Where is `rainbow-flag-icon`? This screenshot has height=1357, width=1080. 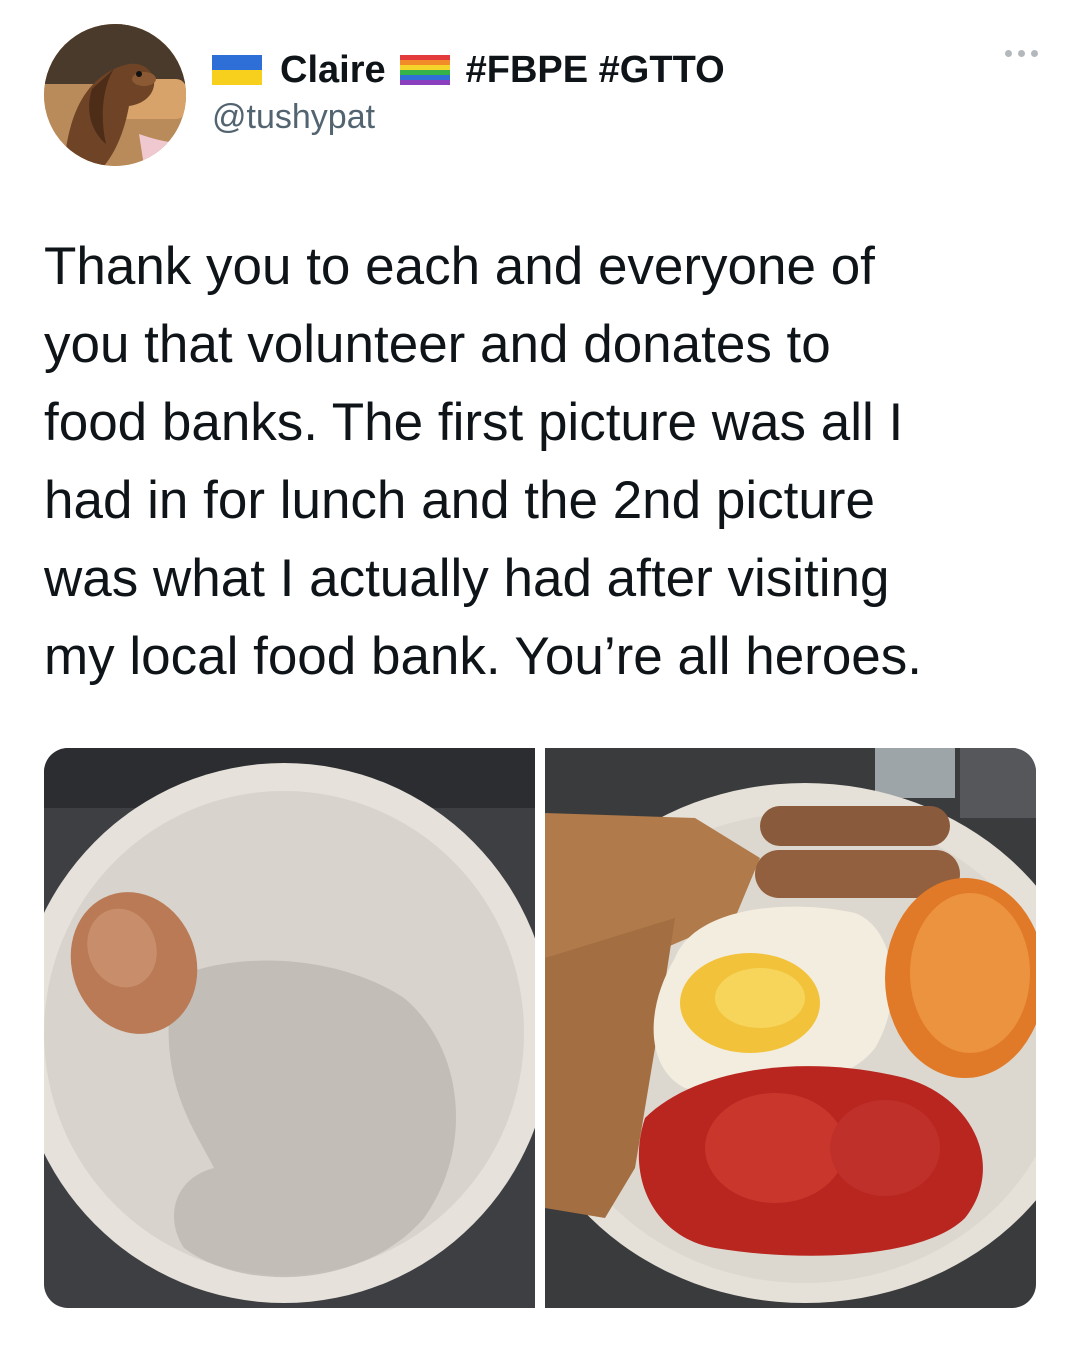
rainbow-flag-icon is located at coordinates (424, 70).